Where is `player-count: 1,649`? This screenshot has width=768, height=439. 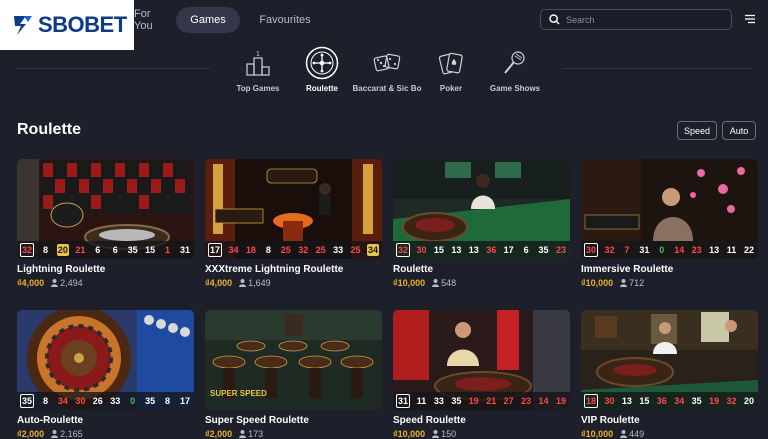
player-count: 1,649 is located at coordinates (255, 283).